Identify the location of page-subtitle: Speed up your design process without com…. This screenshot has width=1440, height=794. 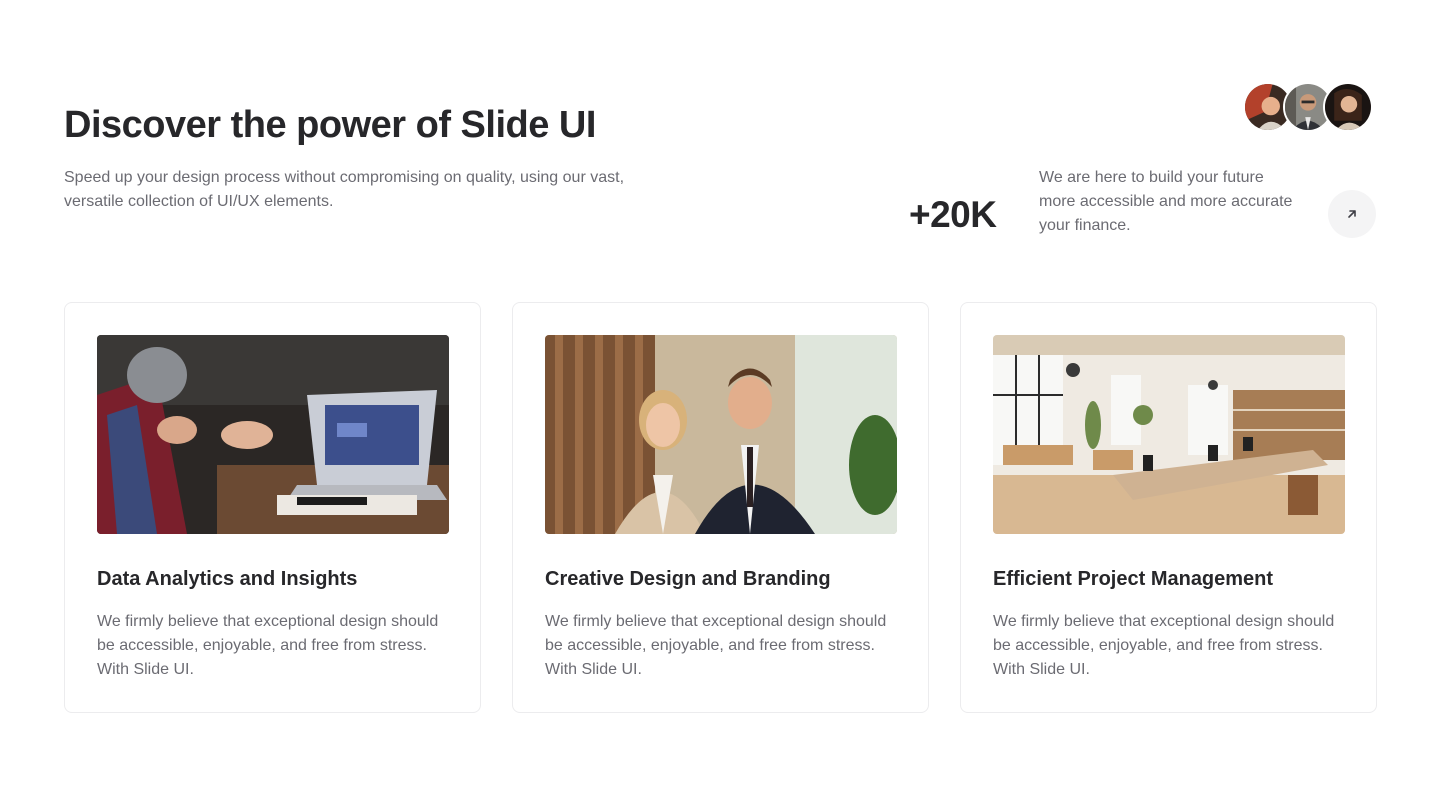
(344, 189).